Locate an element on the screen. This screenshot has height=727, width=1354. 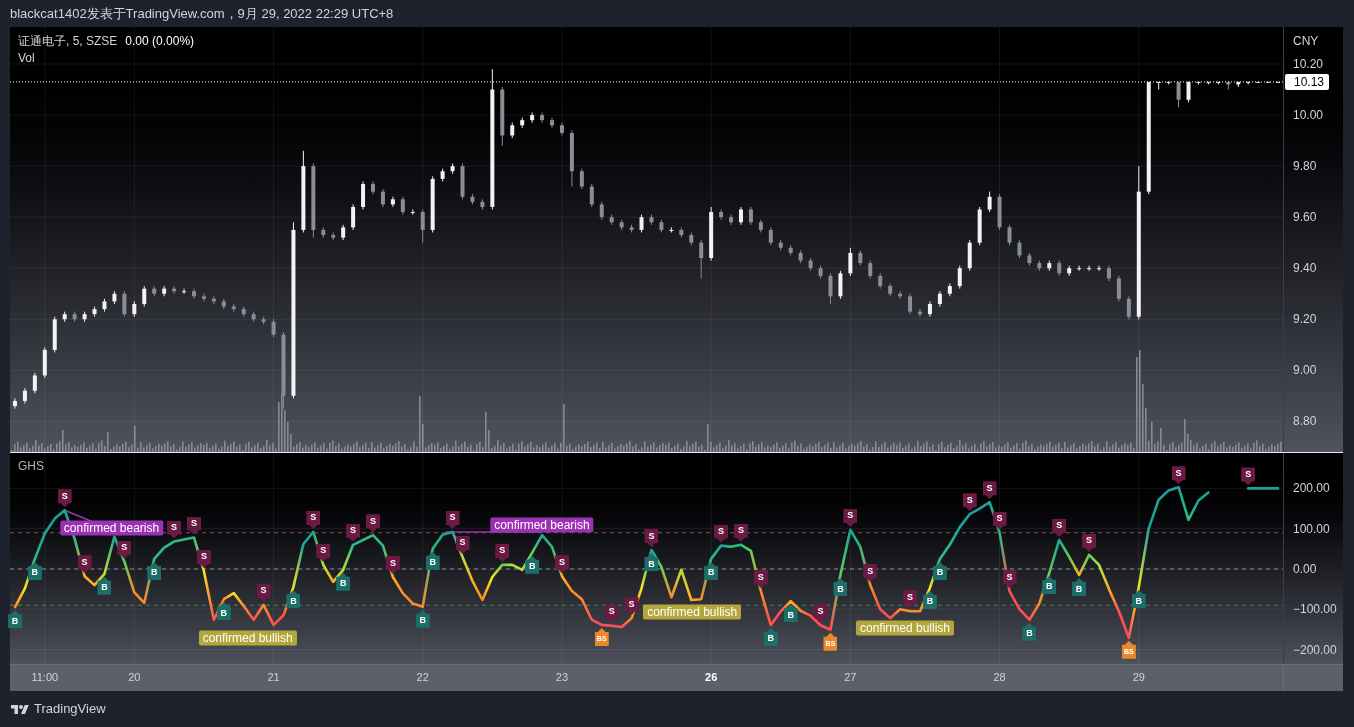
price-axis-label: 10.00 is located at coordinates (1308, 115).